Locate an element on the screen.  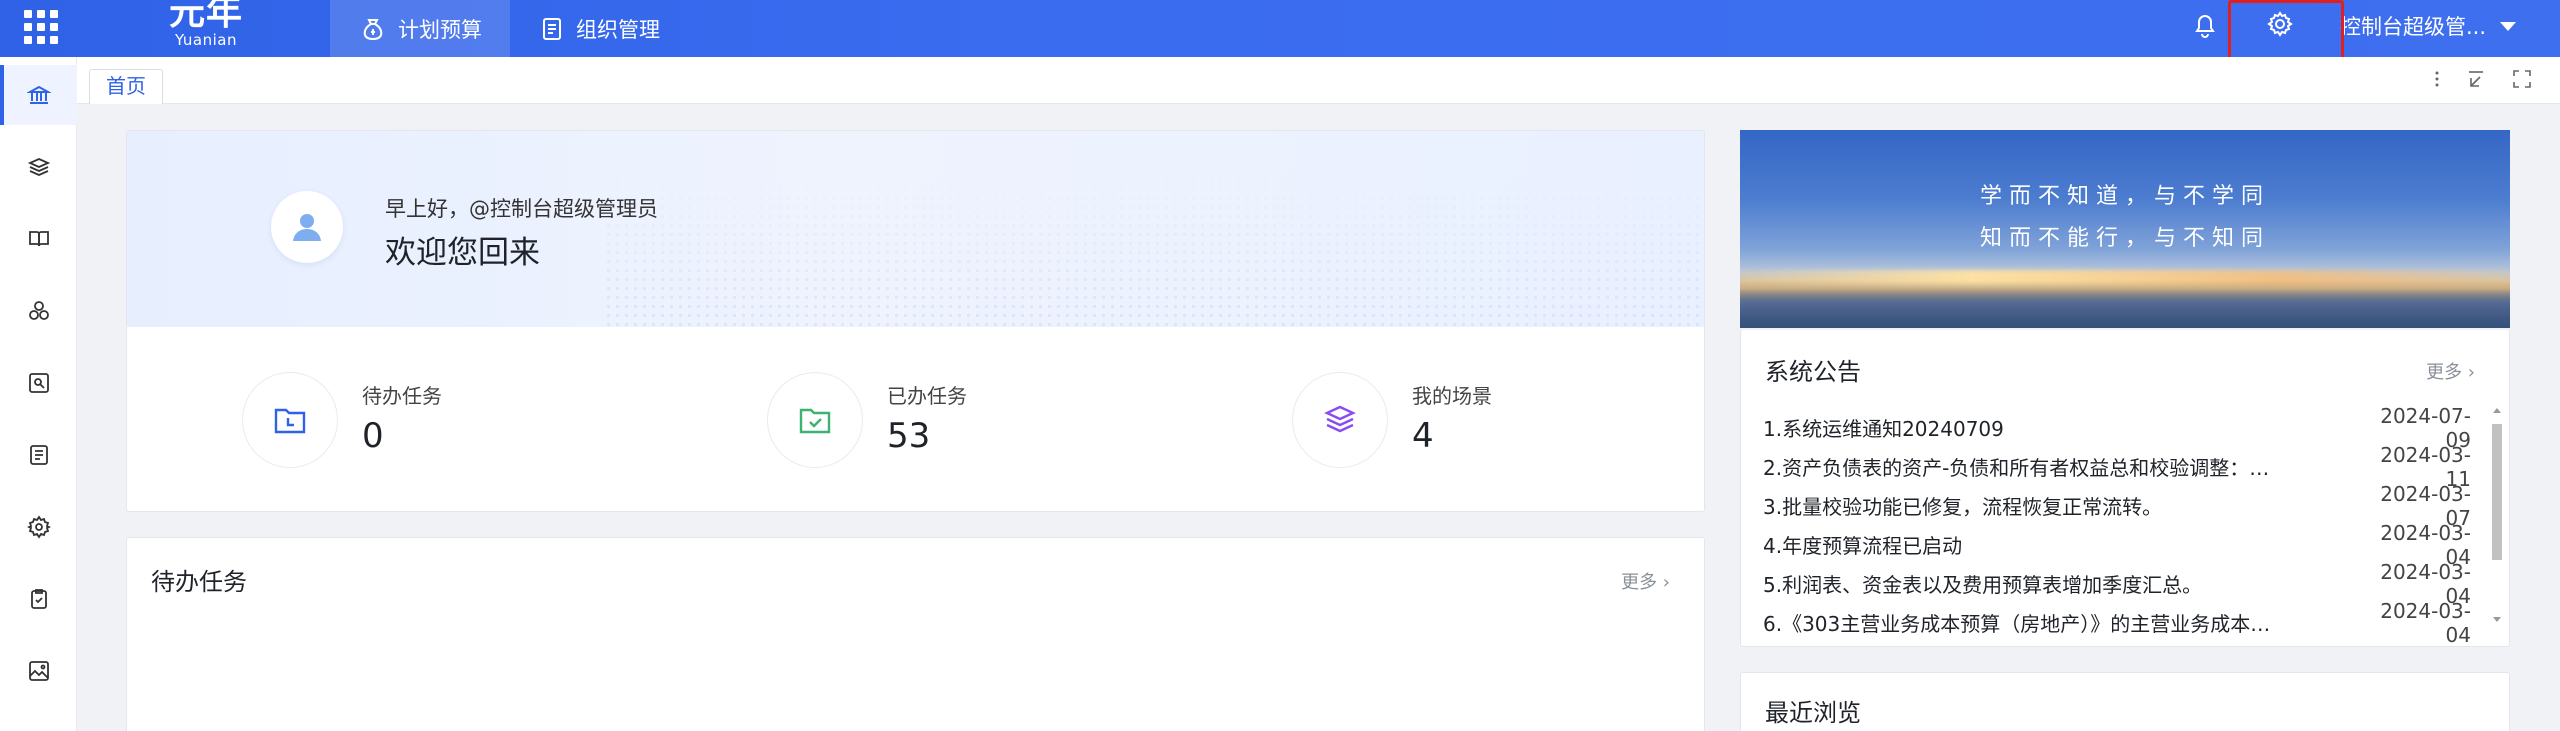
notice-item-title: 3.批量校验功能已修复，流程恢复正常流转。 is located at coordinates (1963, 507).